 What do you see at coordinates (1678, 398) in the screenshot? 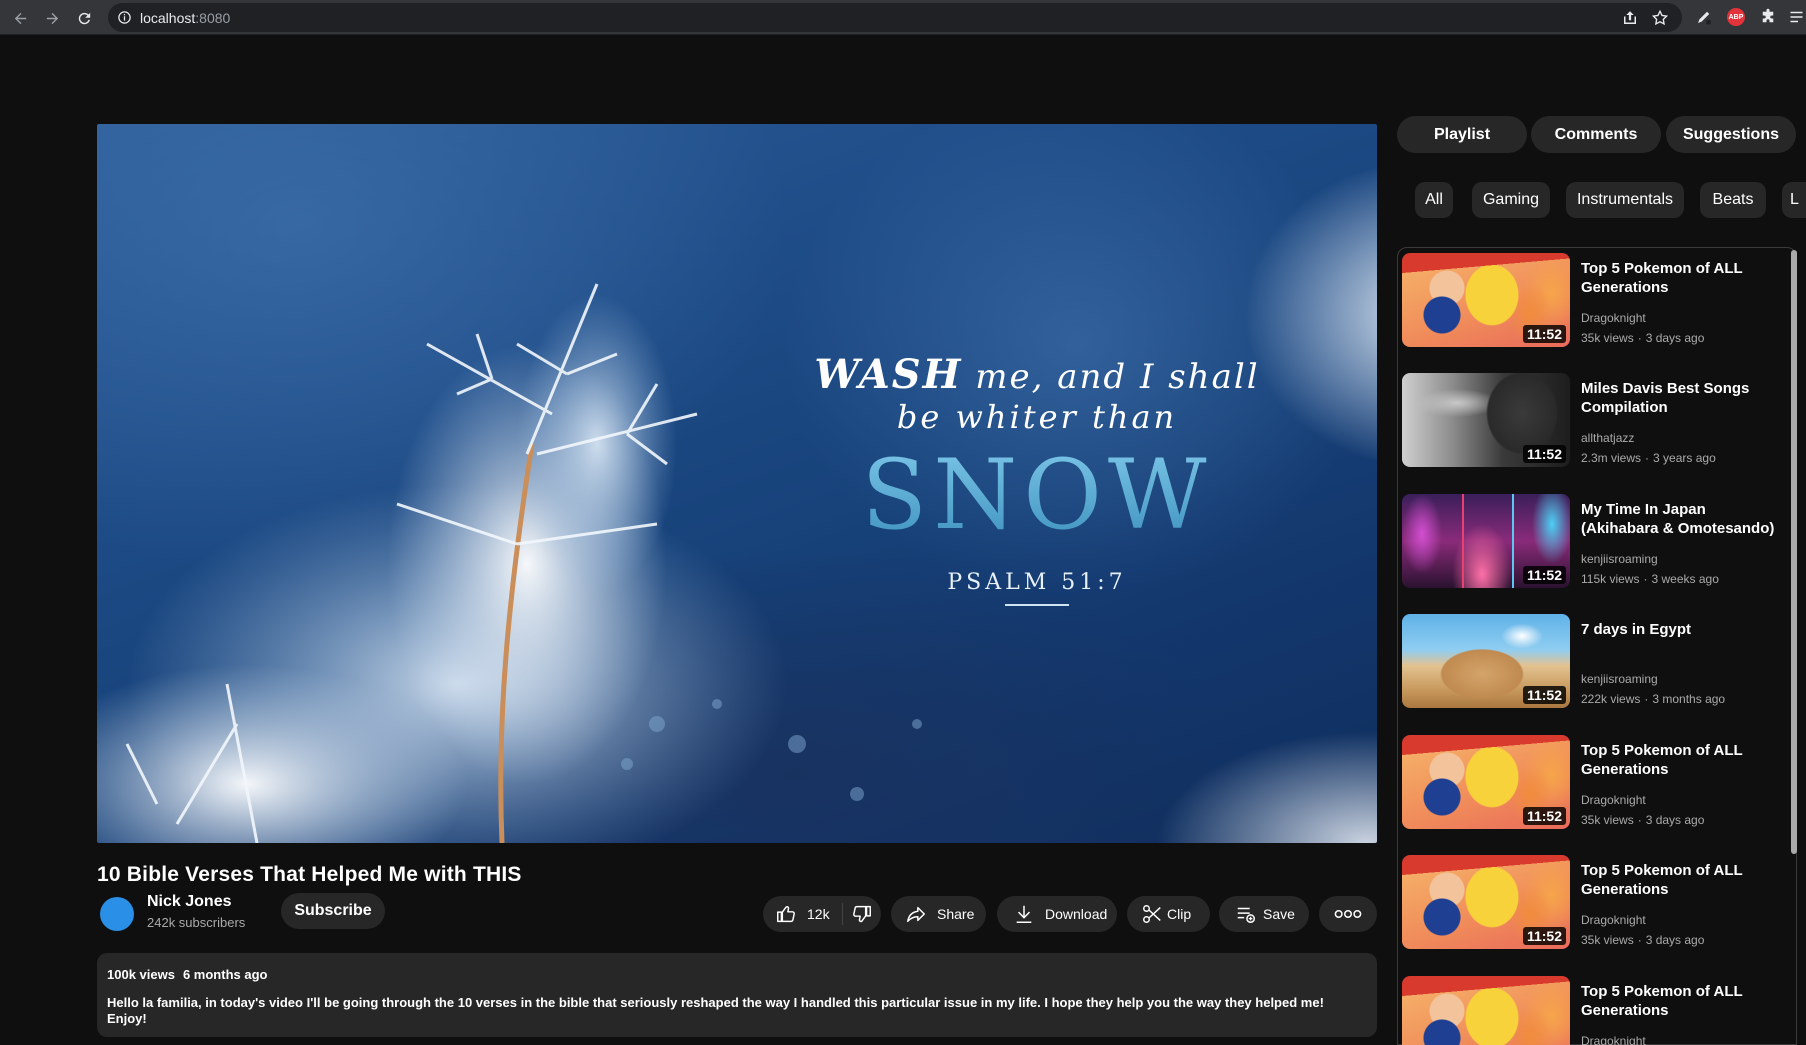
I see `suggestion-title: Miles Davis Best Songs Compilation` at bounding box center [1678, 398].